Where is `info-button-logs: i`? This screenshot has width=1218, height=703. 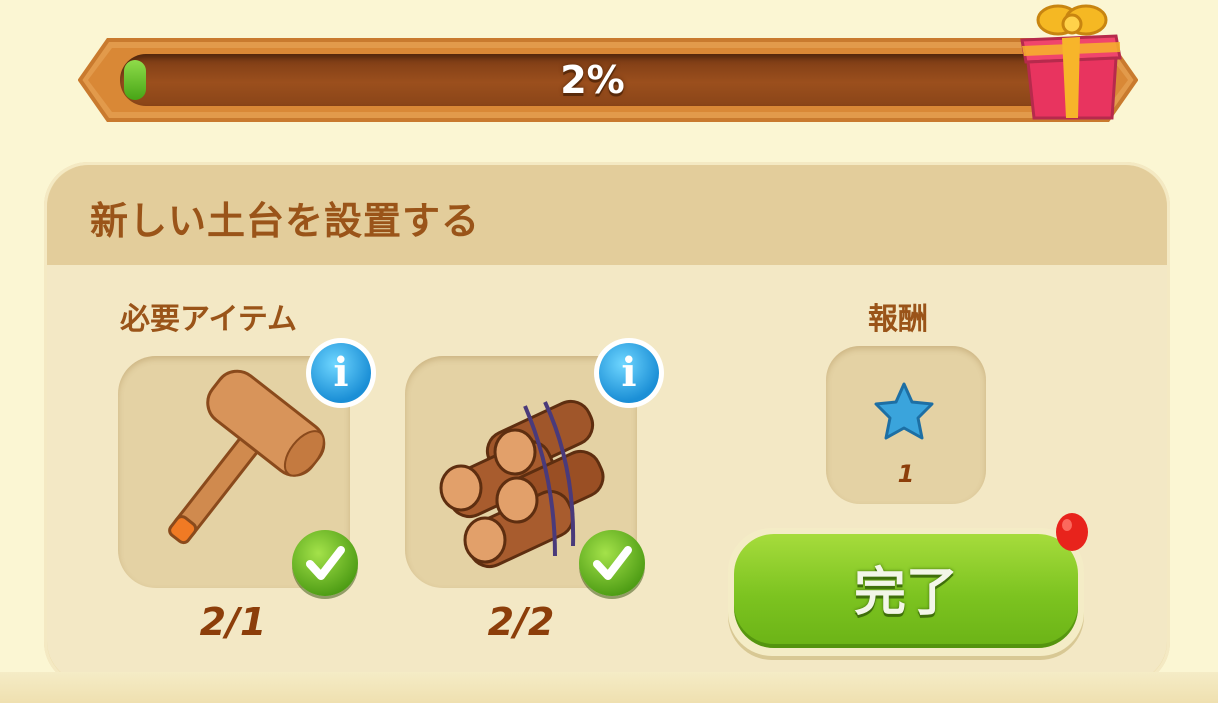
info-button-logs: i is located at coordinates (629, 373).